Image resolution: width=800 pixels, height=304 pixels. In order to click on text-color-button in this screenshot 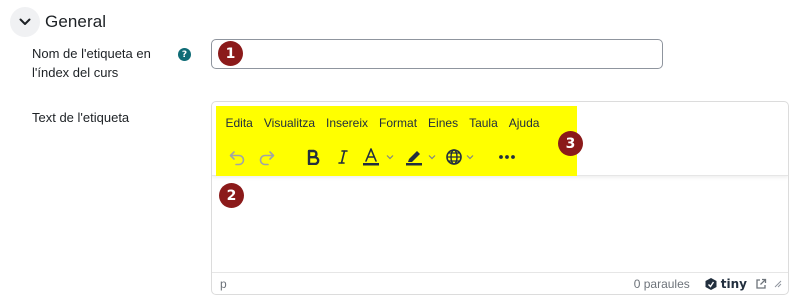, I will do `click(377, 157)`.